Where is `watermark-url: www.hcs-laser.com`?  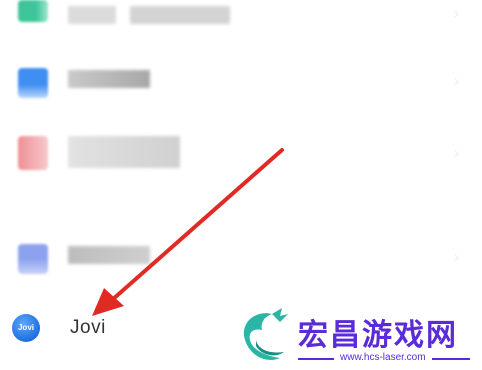 watermark-url: www.hcs-laser.com is located at coordinates (383, 357).